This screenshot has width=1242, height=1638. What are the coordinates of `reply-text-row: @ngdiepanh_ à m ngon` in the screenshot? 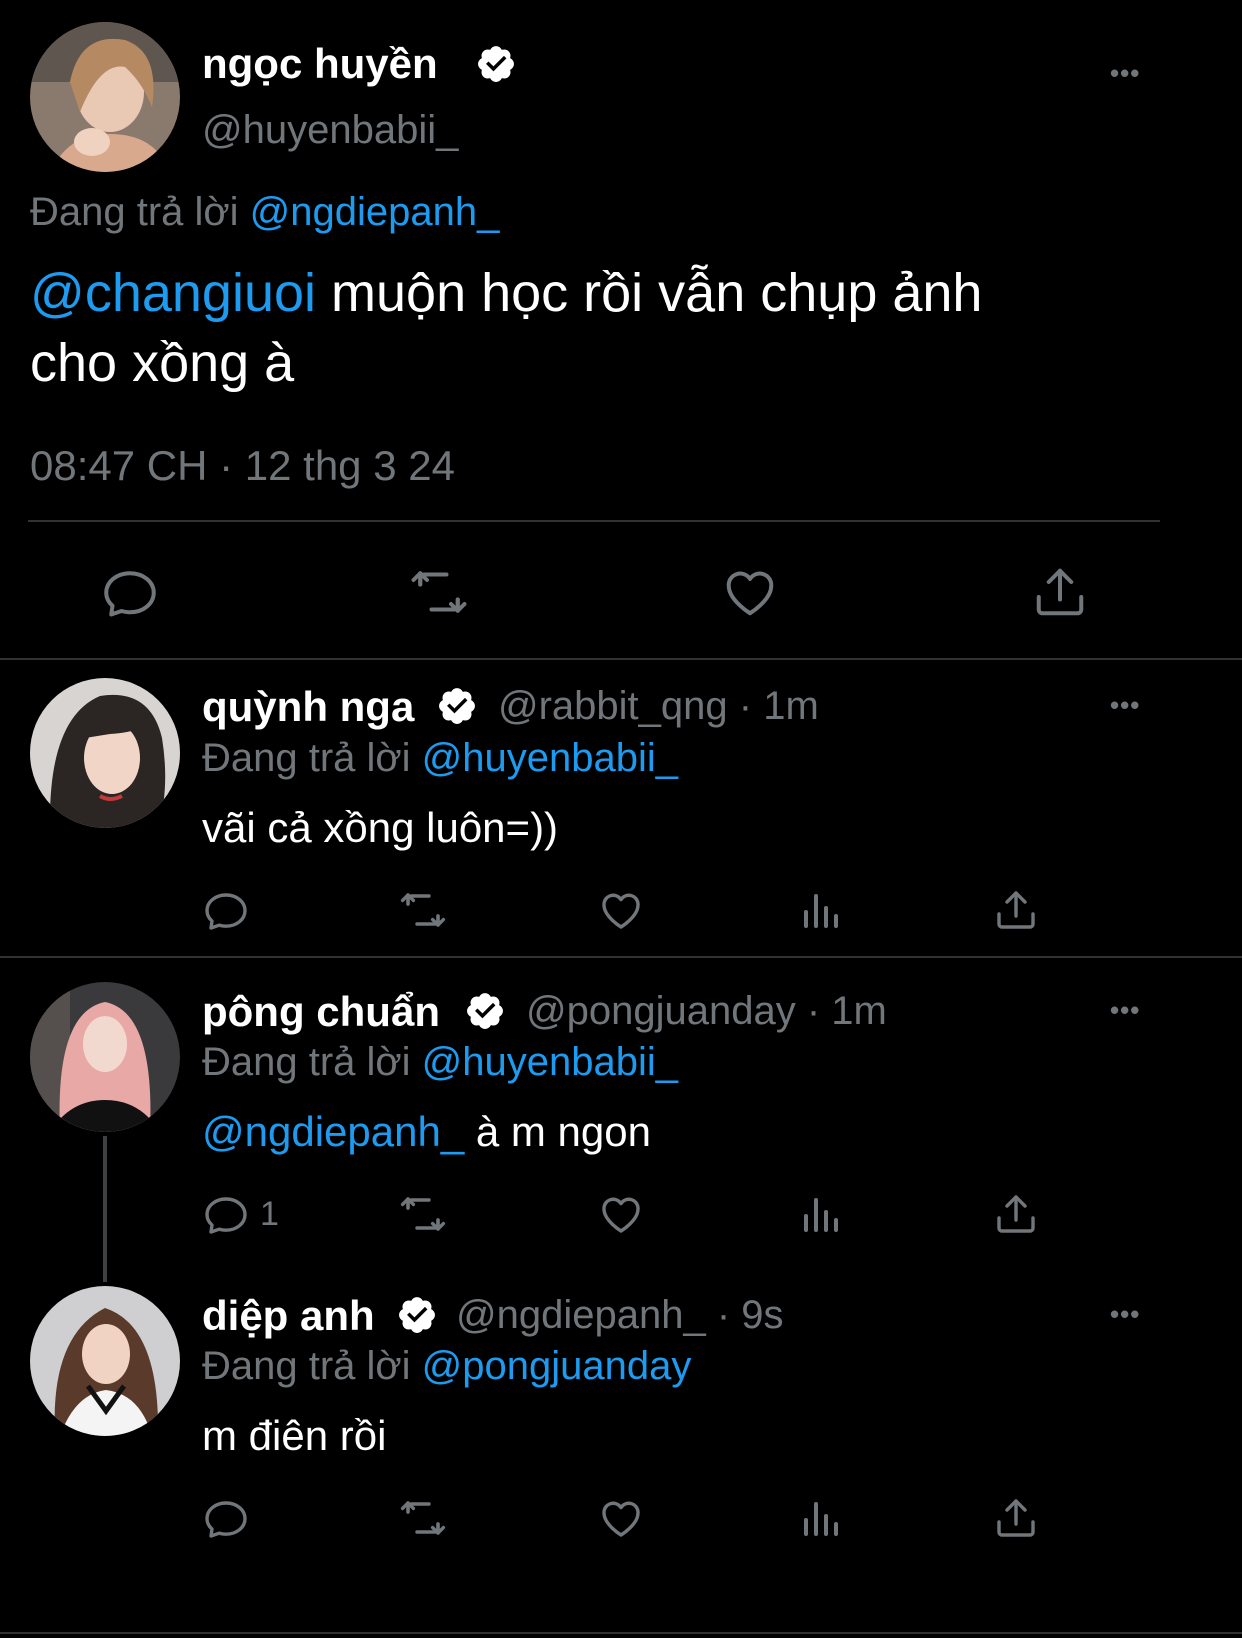 It's located at (426, 1132).